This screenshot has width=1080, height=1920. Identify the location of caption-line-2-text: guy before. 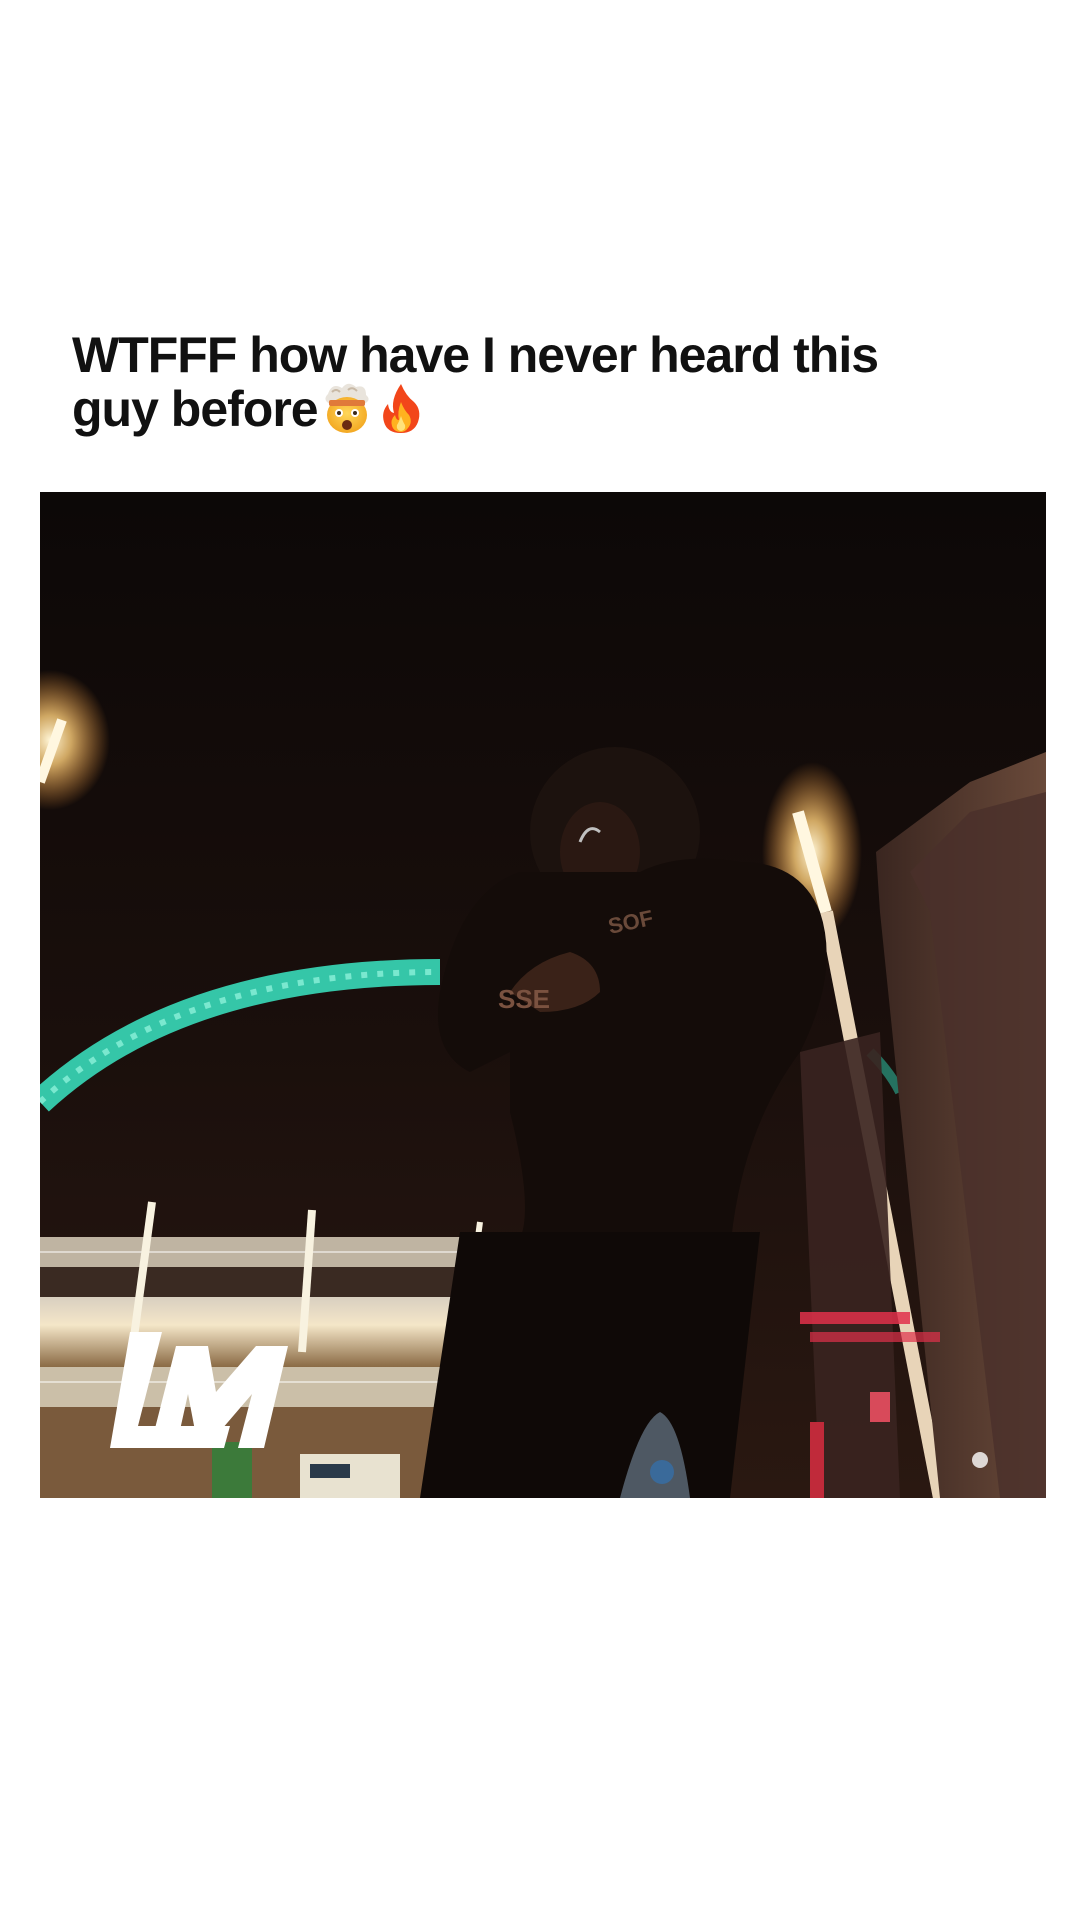
(195, 409).